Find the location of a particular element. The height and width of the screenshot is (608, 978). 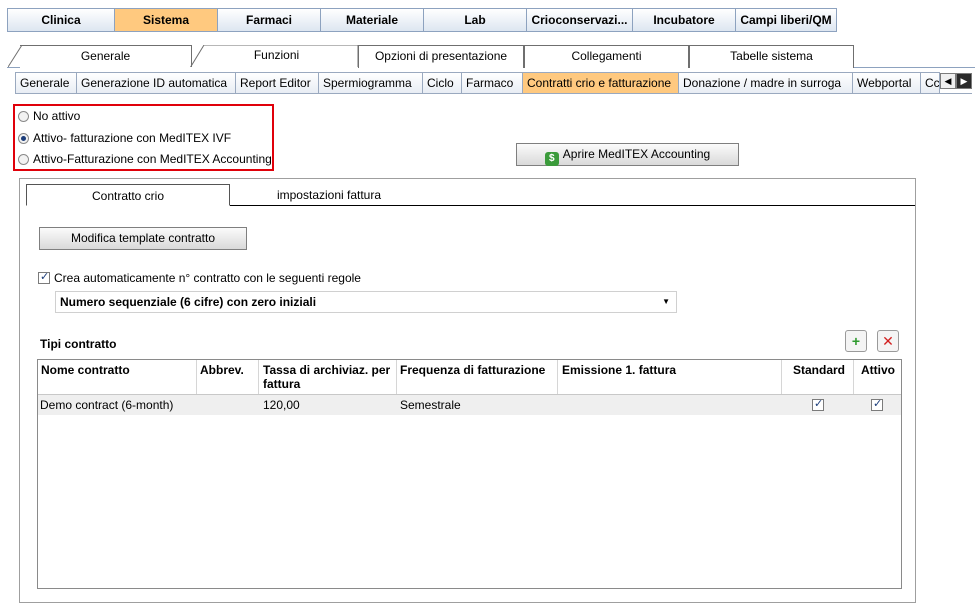

col-header-frequency: Frequenza di fatturazione is located at coordinates (472, 370).